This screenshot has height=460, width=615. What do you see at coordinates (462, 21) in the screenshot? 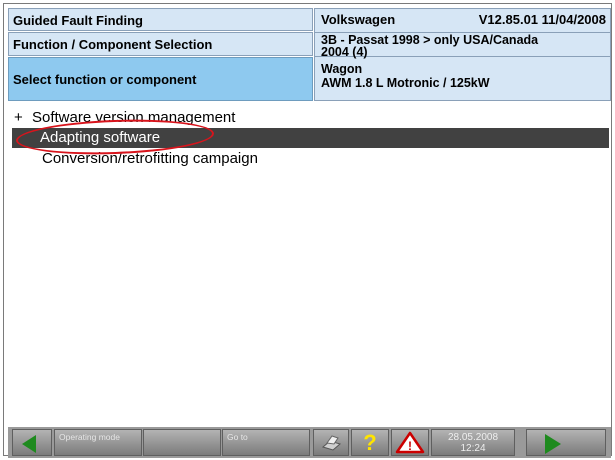
I see `vehicle-brand-row: Volkswagen V12.85.01 11/04/2008` at bounding box center [462, 21].